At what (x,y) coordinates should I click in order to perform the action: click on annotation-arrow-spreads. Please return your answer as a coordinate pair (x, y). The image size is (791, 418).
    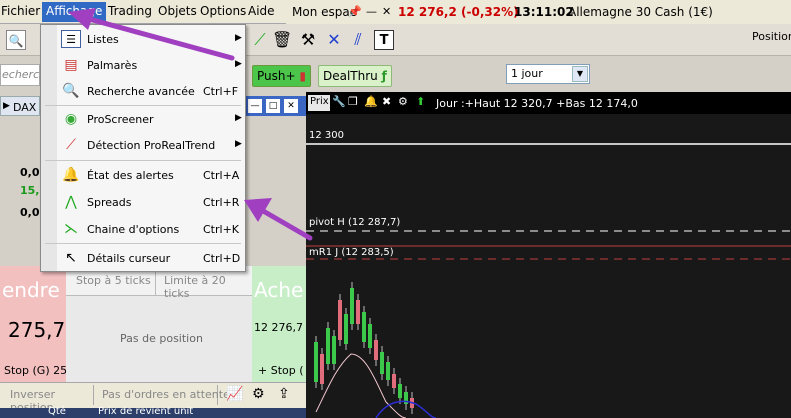
    Looking at the image, I should click on (284, 223).